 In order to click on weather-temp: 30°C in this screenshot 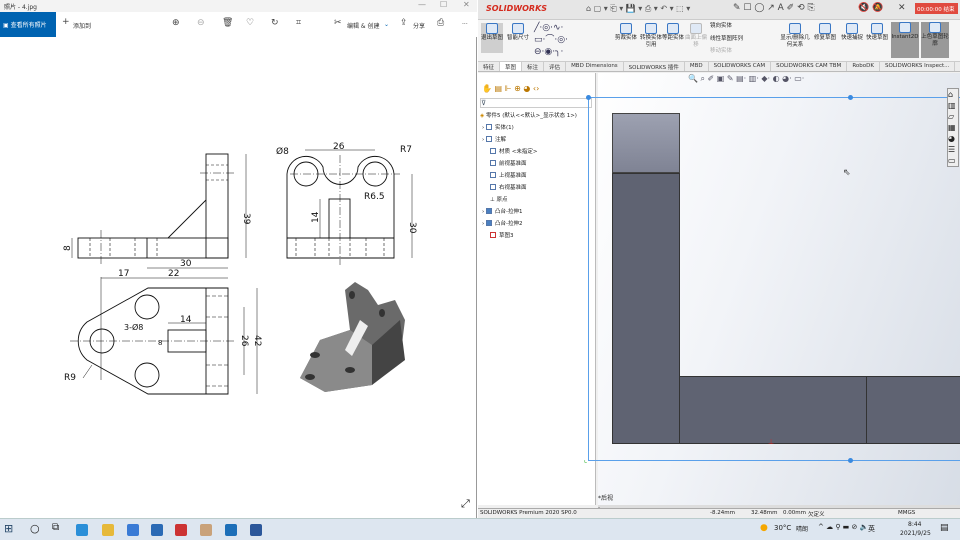, I will do `click(782, 528)`.